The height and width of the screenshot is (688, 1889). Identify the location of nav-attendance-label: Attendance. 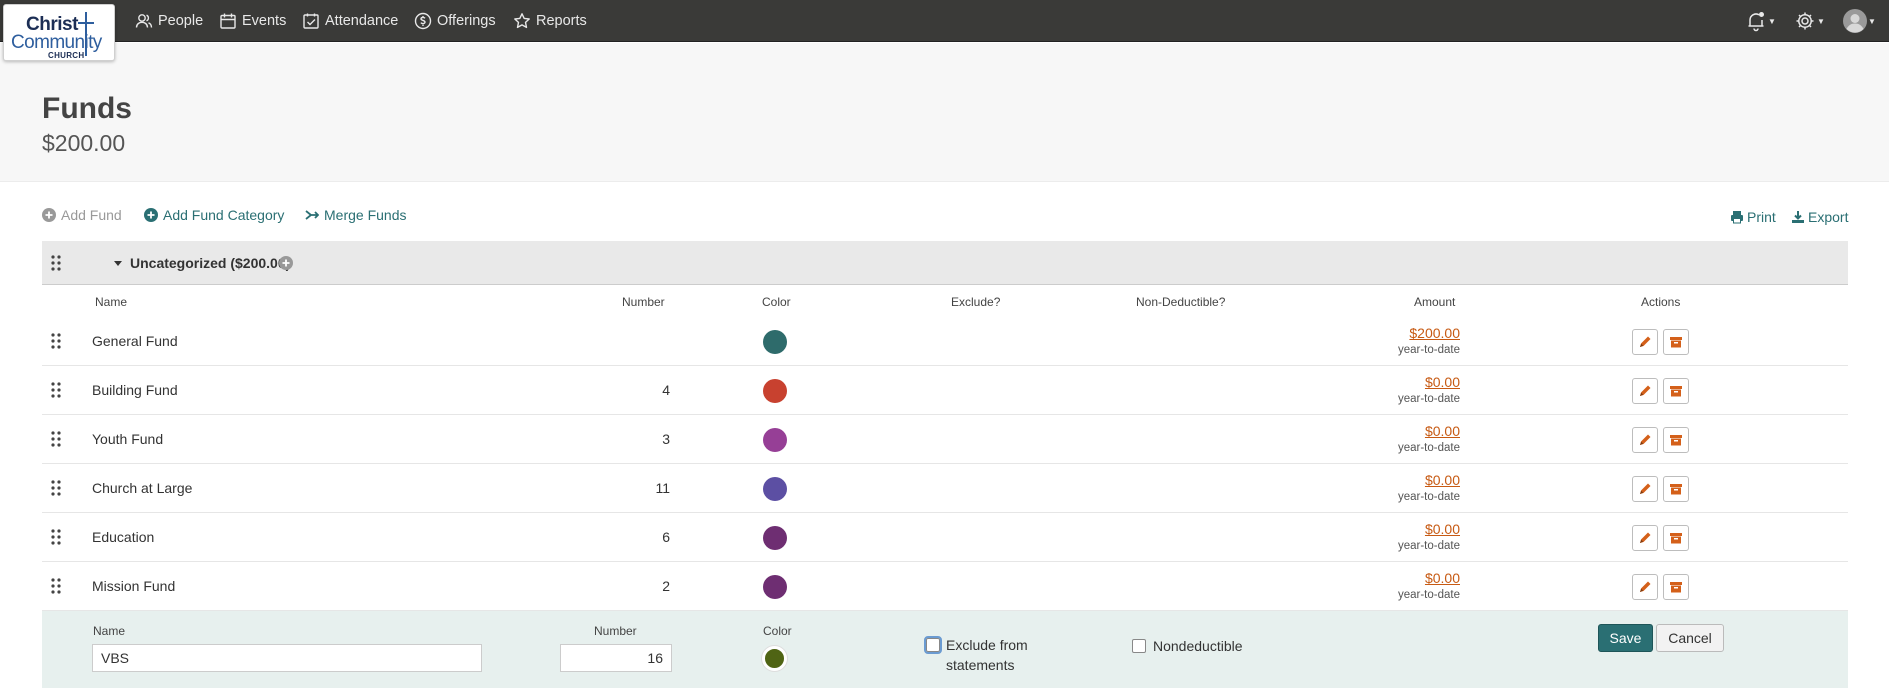
(362, 21).